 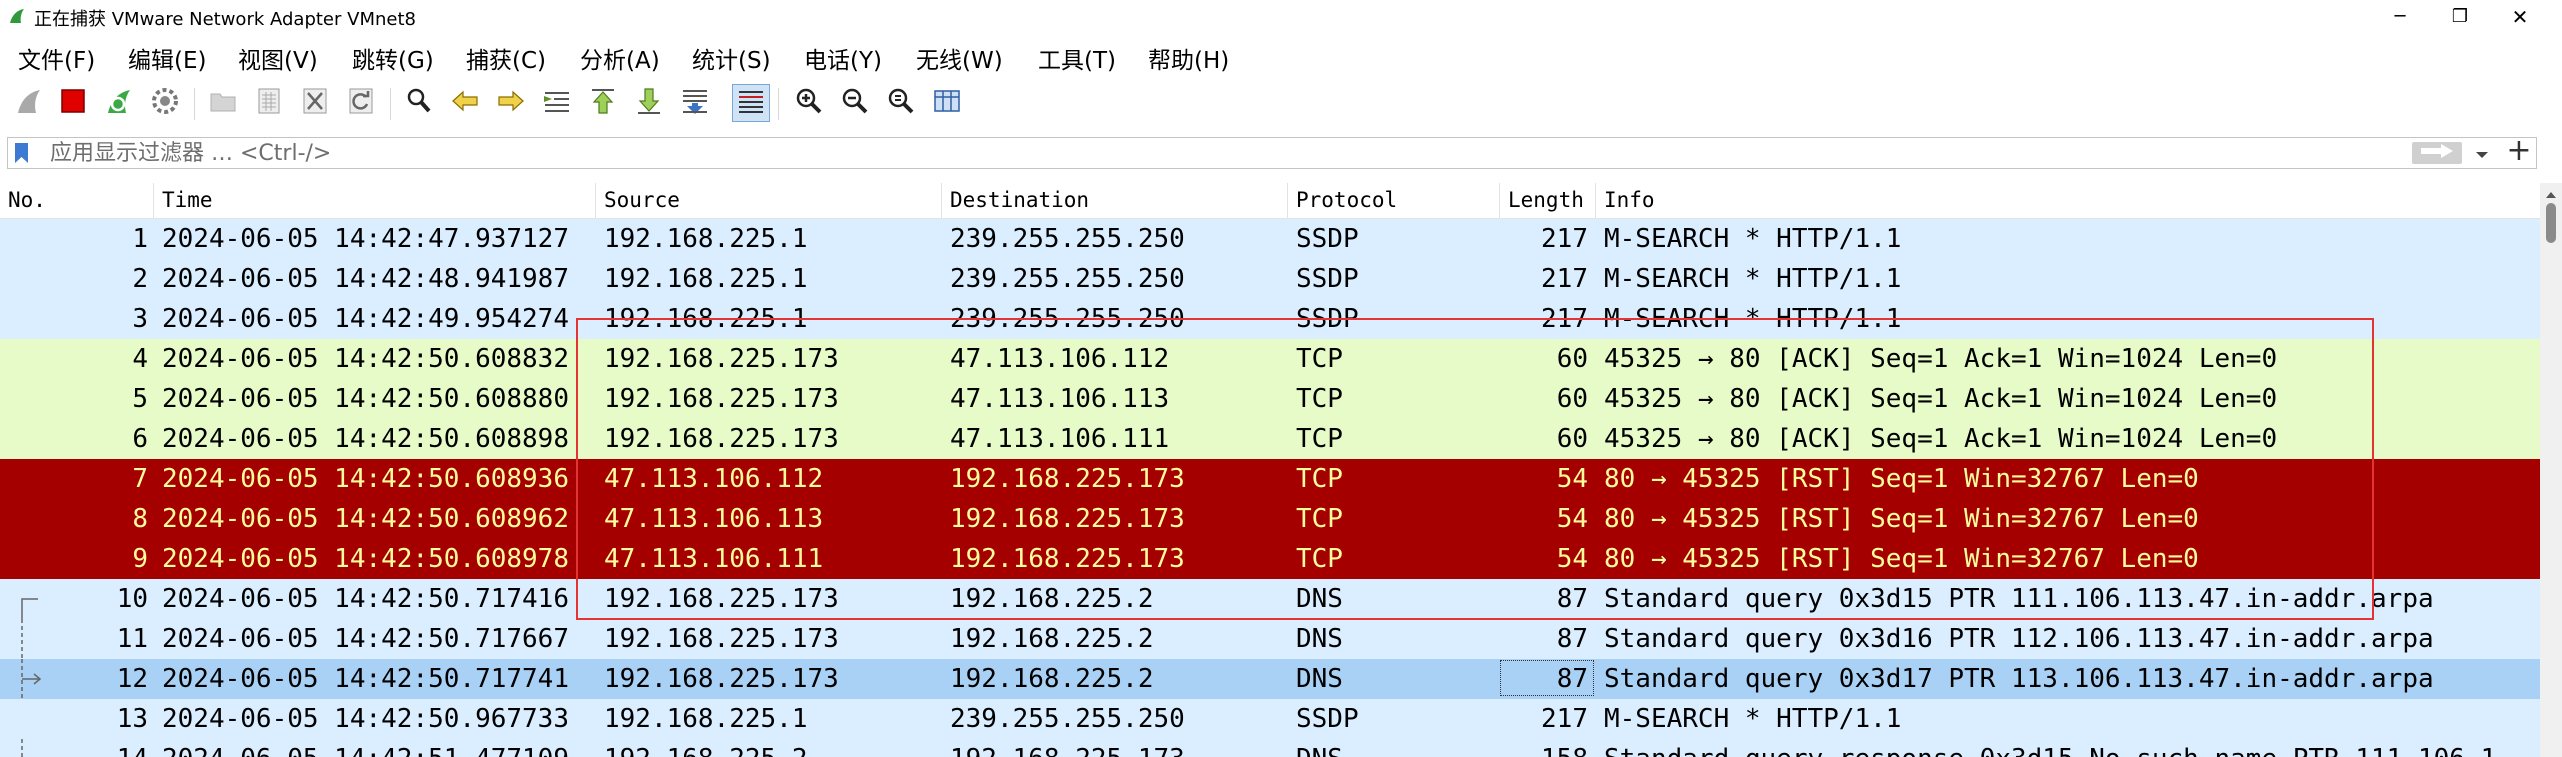 I want to click on packet-number: 9, so click(x=140, y=559).